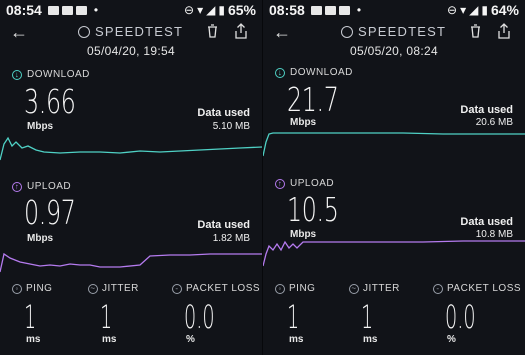 The width and height of the screenshot is (525, 355). I want to click on photo-icon, so click(81, 10).